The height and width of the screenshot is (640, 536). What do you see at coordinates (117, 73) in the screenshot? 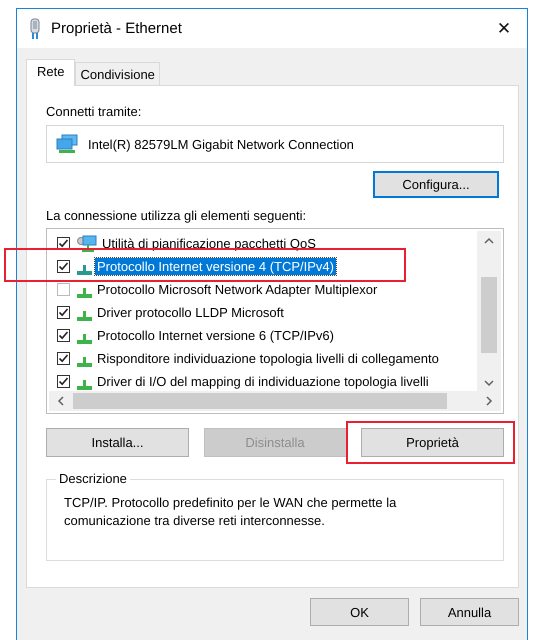
I see `tab: Condivisione` at bounding box center [117, 73].